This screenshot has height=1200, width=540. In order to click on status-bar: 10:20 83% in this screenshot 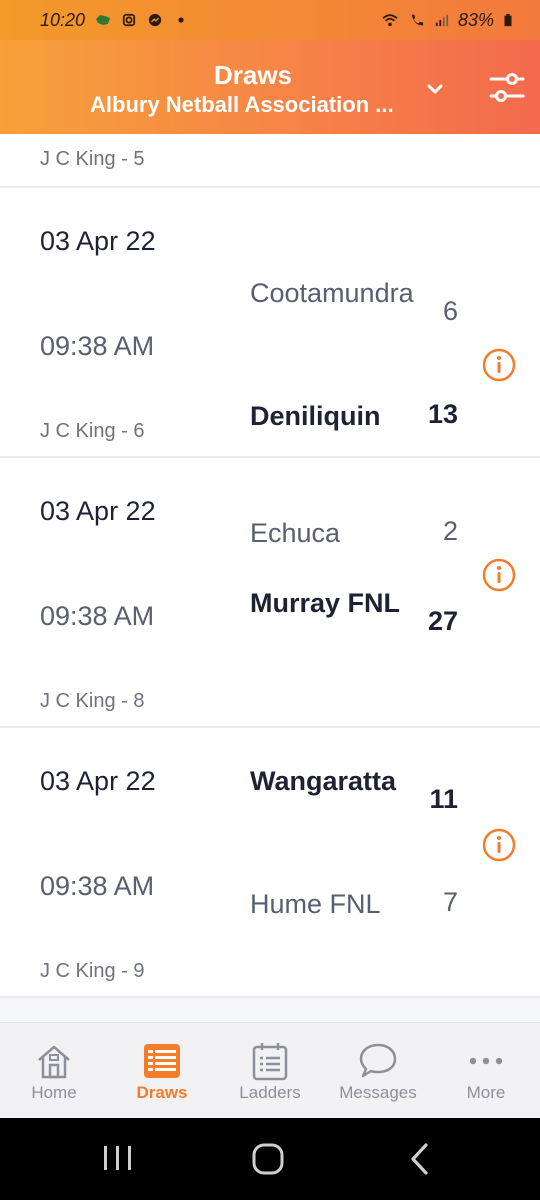, I will do `click(270, 20)`.